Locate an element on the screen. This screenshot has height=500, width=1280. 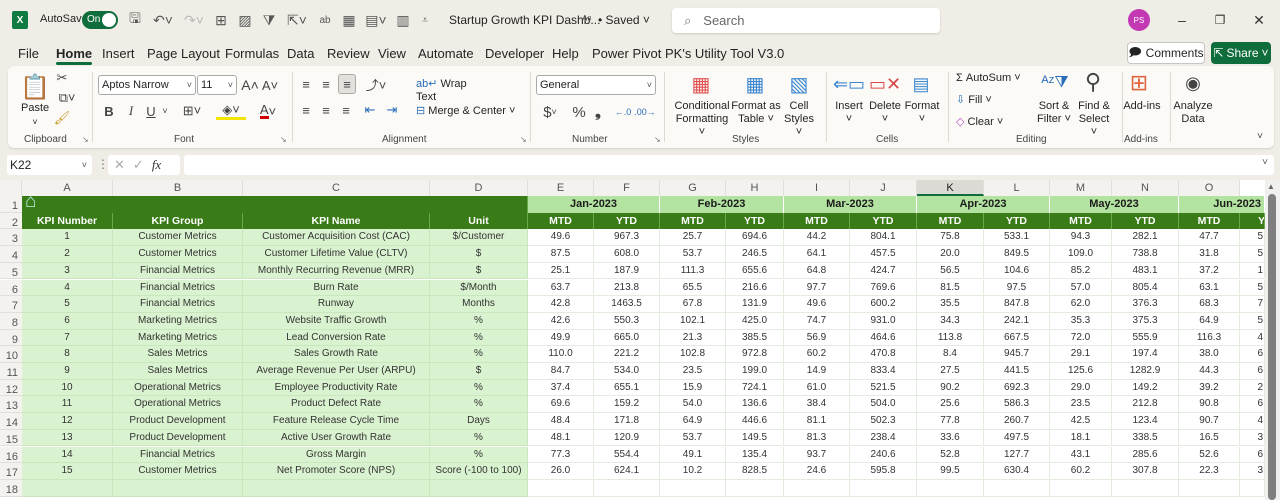
ytd-value-cell: 534.0 is located at coordinates (627, 371).